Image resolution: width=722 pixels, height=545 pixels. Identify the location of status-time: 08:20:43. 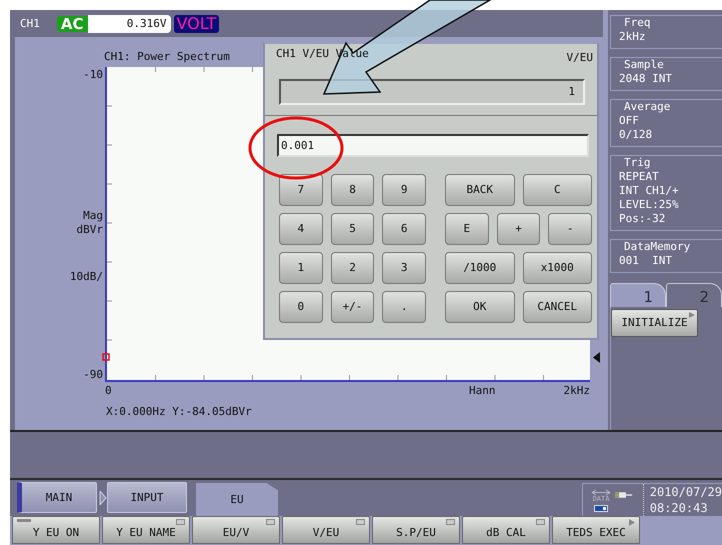
(679, 508).